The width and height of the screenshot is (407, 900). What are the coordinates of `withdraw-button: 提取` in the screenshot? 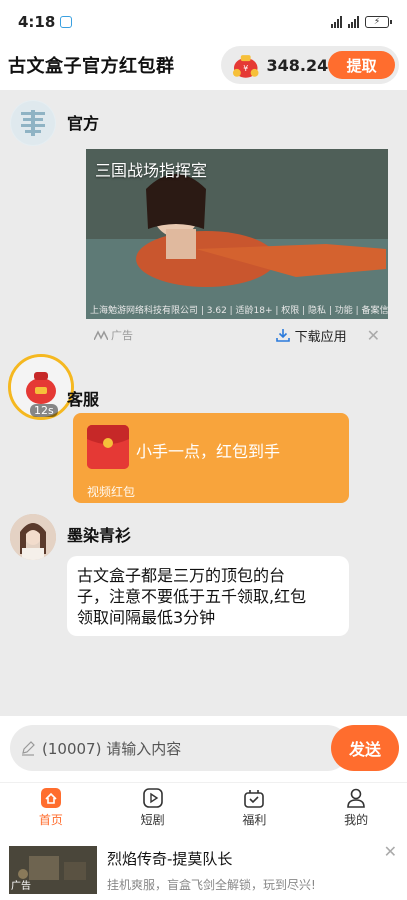 It's located at (361, 65).